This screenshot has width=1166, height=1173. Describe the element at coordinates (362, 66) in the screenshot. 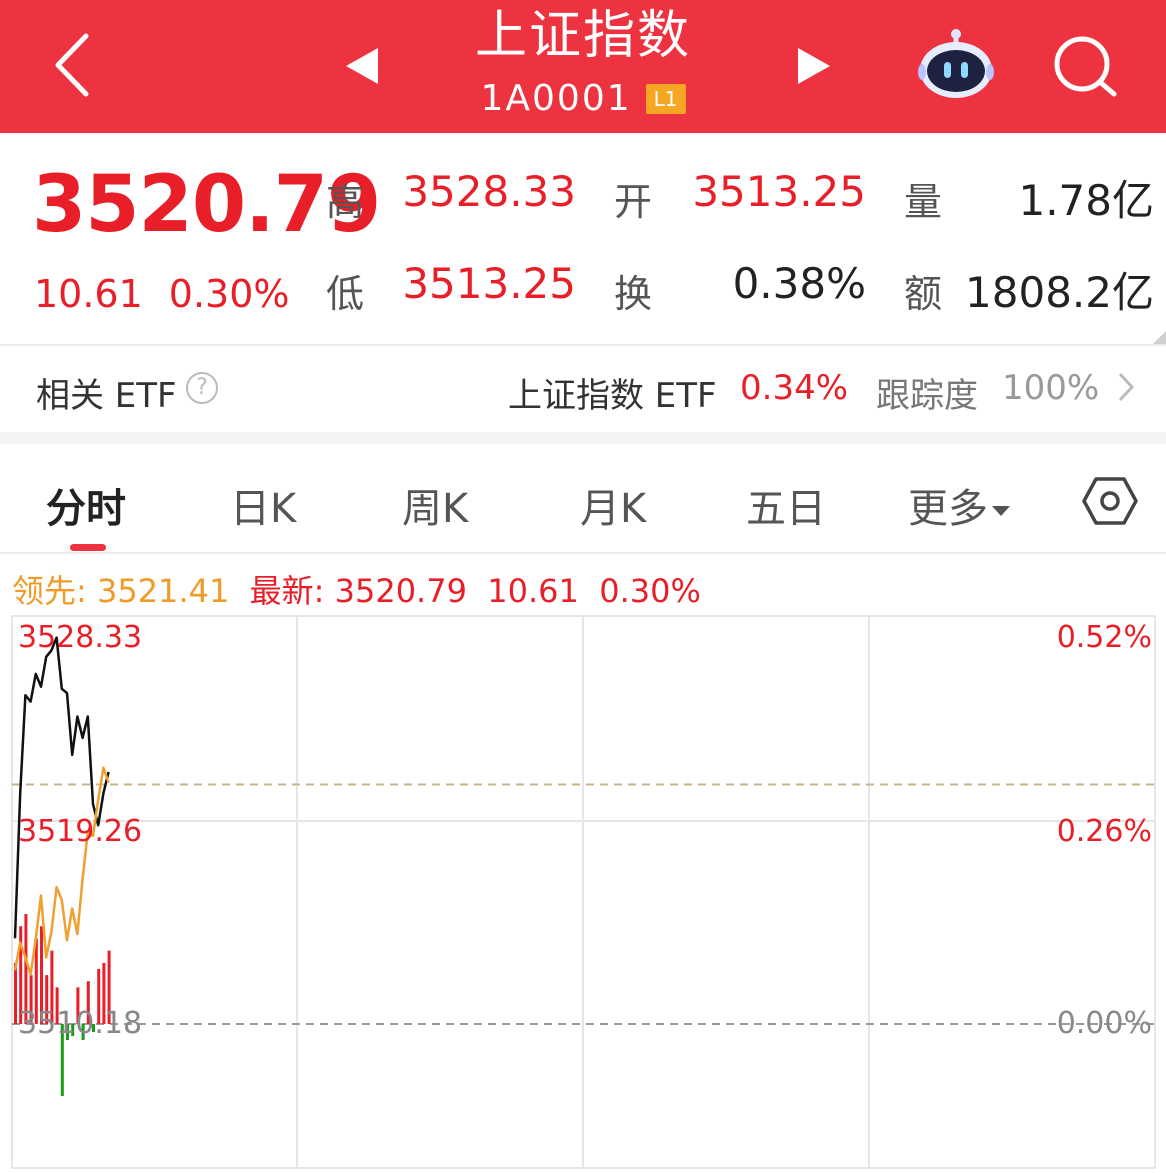

I see `prev-triangle-icon` at that location.